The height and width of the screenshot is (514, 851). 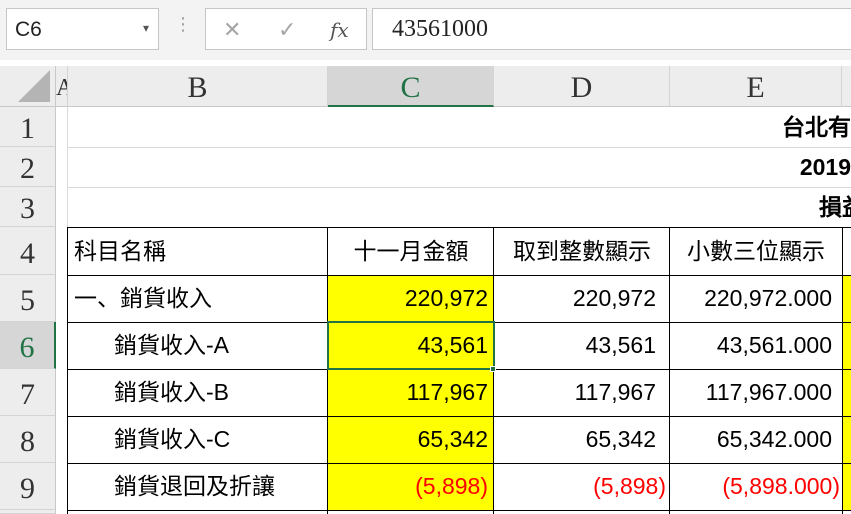 What do you see at coordinates (28, 486) in the screenshot?
I see `row-header-9: 9` at bounding box center [28, 486].